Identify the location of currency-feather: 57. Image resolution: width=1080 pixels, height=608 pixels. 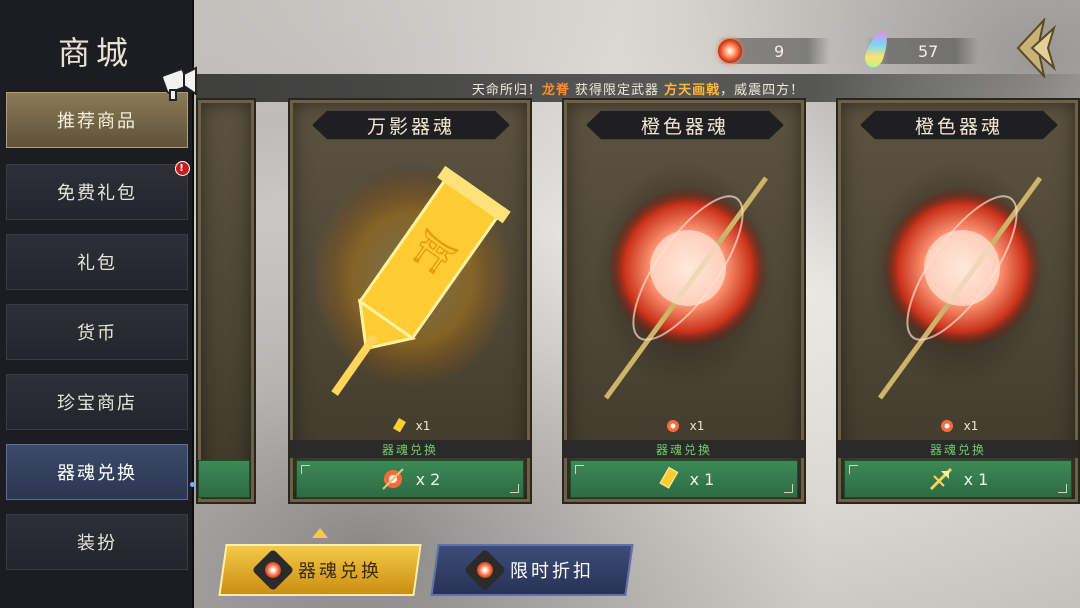
(920, 49).